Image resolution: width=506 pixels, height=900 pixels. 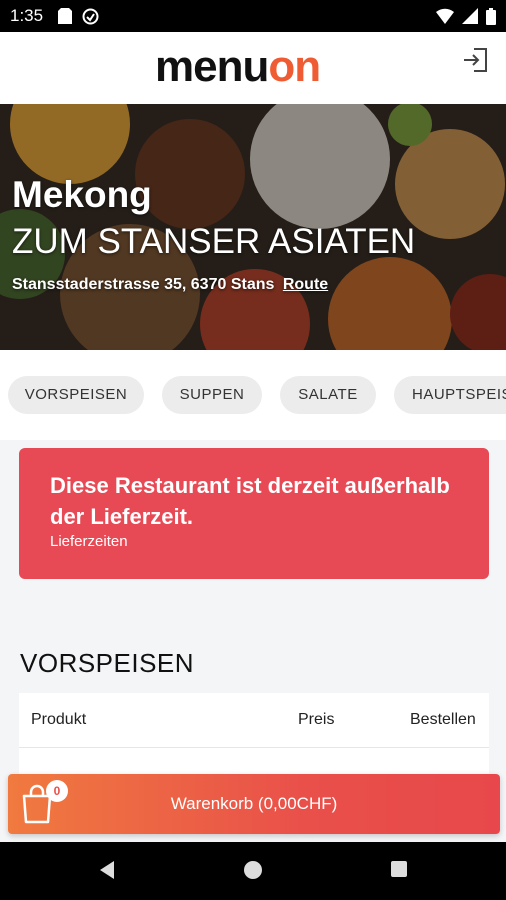 What do you see at coordinates (107, 663) in the screenshot?
I see `section-title: VORSPEISEN` at bounding box center [107, 663].